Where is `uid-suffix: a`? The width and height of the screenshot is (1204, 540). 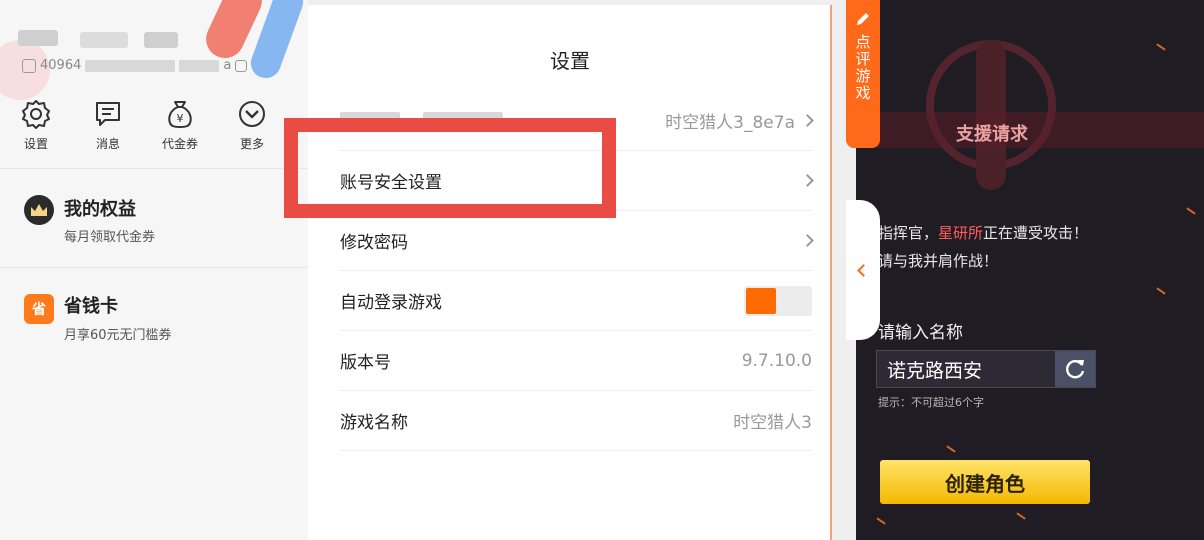
uid-suffix: a is located at coordinates (227, 65).